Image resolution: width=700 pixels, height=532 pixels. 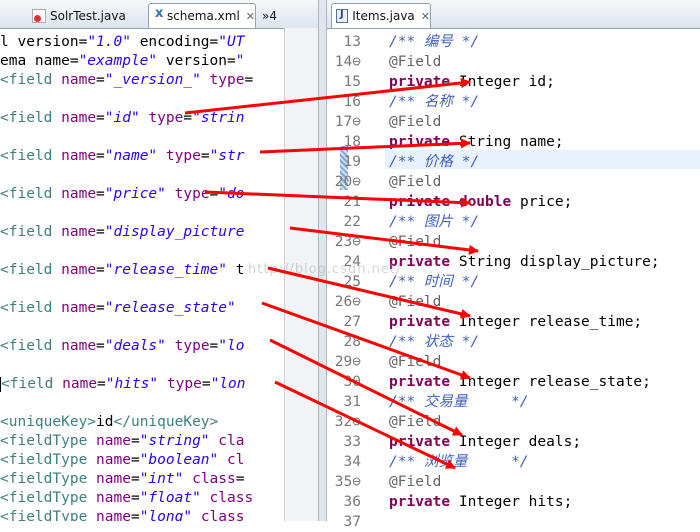 What do you see at coordinates (550, 382) in the screenshot?
I see `code-token: Integer release_state;` at bounding box center [550, 382].